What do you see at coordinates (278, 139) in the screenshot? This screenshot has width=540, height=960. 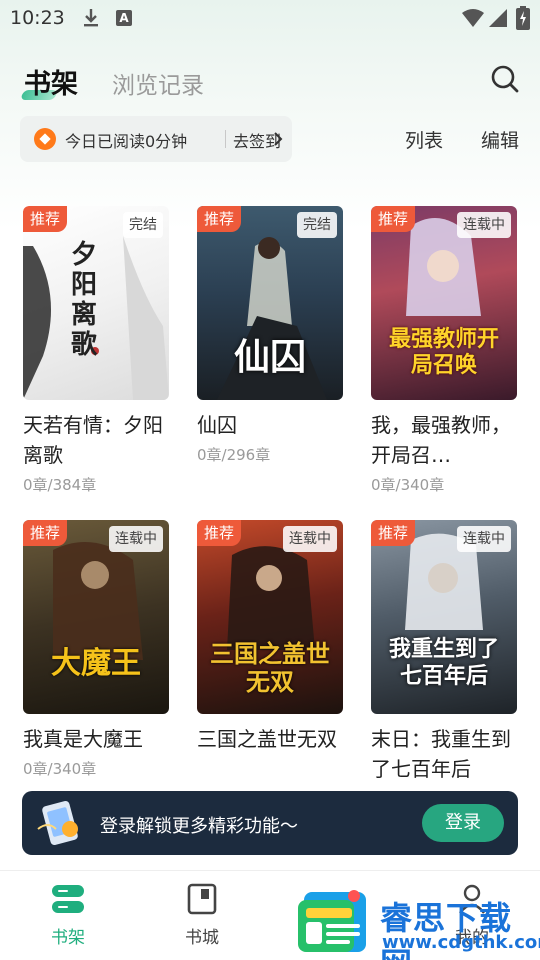 I see `chevron-right-icon` at bounding box center [278, 139].